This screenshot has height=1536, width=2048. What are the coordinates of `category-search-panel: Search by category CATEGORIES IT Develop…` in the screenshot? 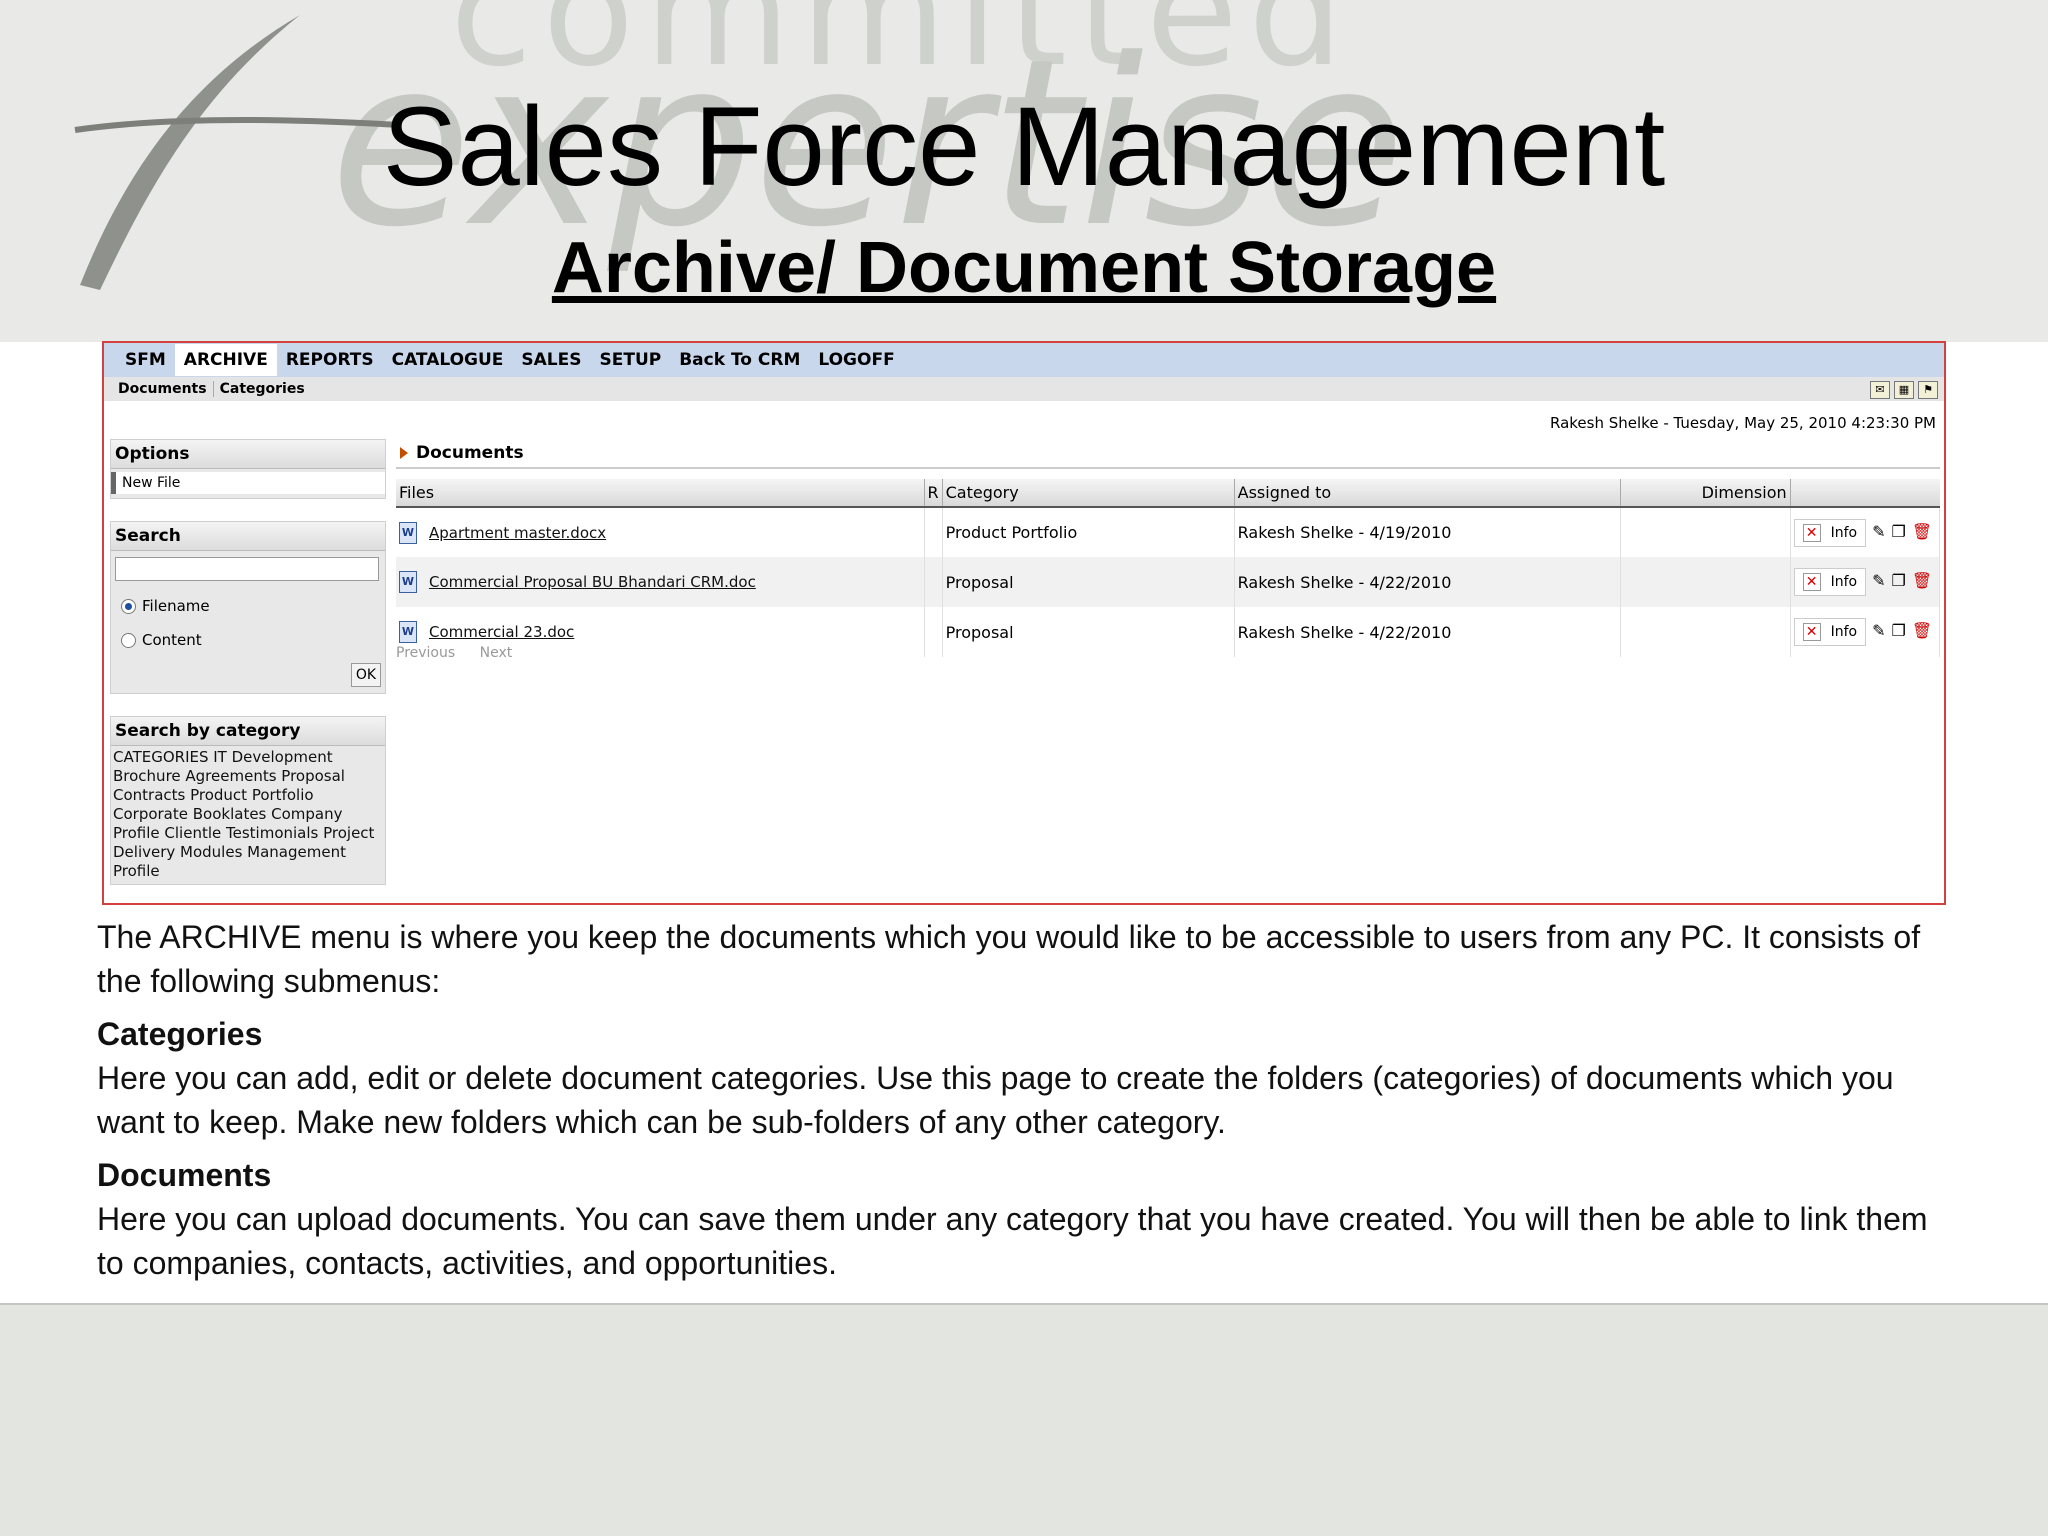 It's located at (248, 800).